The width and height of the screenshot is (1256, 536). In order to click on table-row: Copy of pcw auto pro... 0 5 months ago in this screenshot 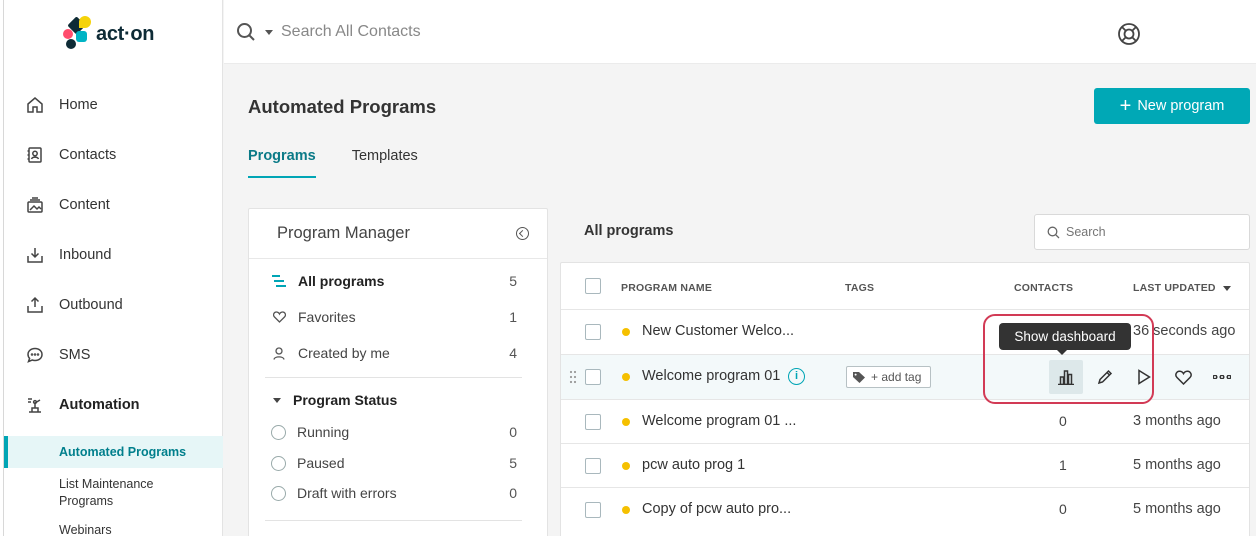, I will do `click(905, 510)`.